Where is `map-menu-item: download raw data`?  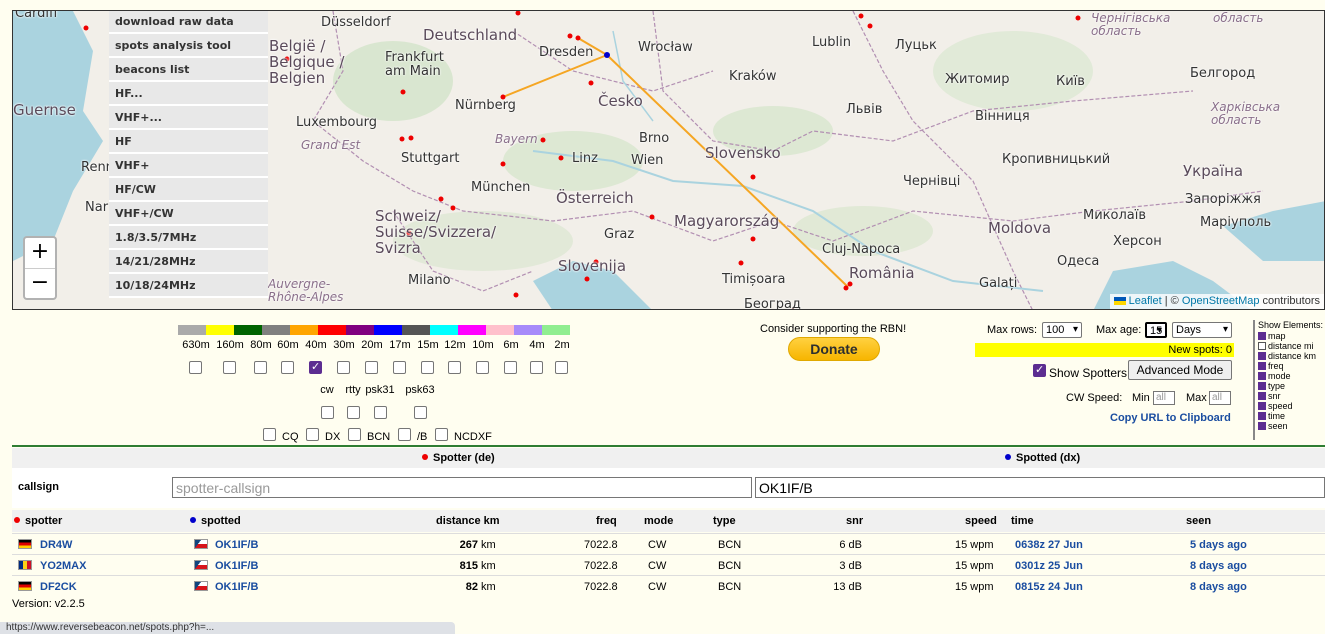 map-menu-item: download raw data is located at coordinates (188, 22).